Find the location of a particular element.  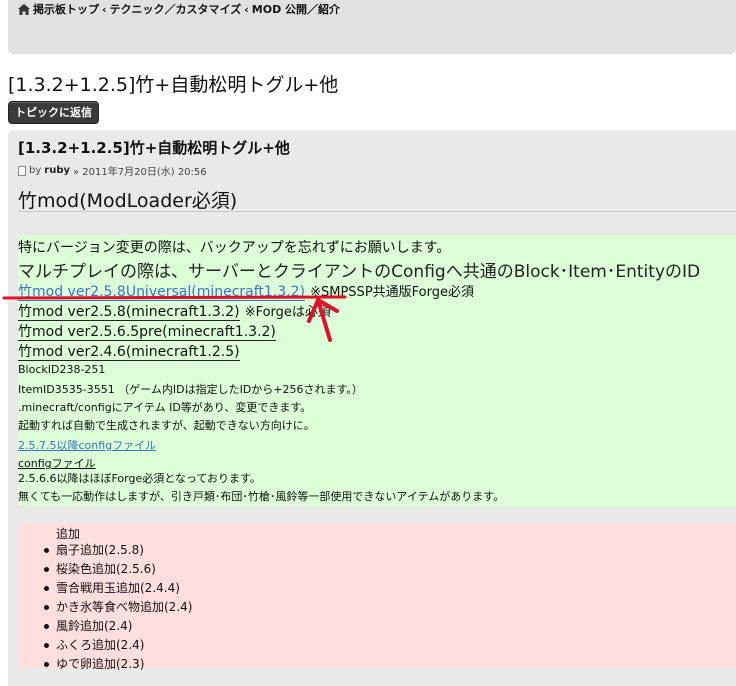

config-link-row: 2.5.7.5以降configファイル is located at coordinates (87, 443).